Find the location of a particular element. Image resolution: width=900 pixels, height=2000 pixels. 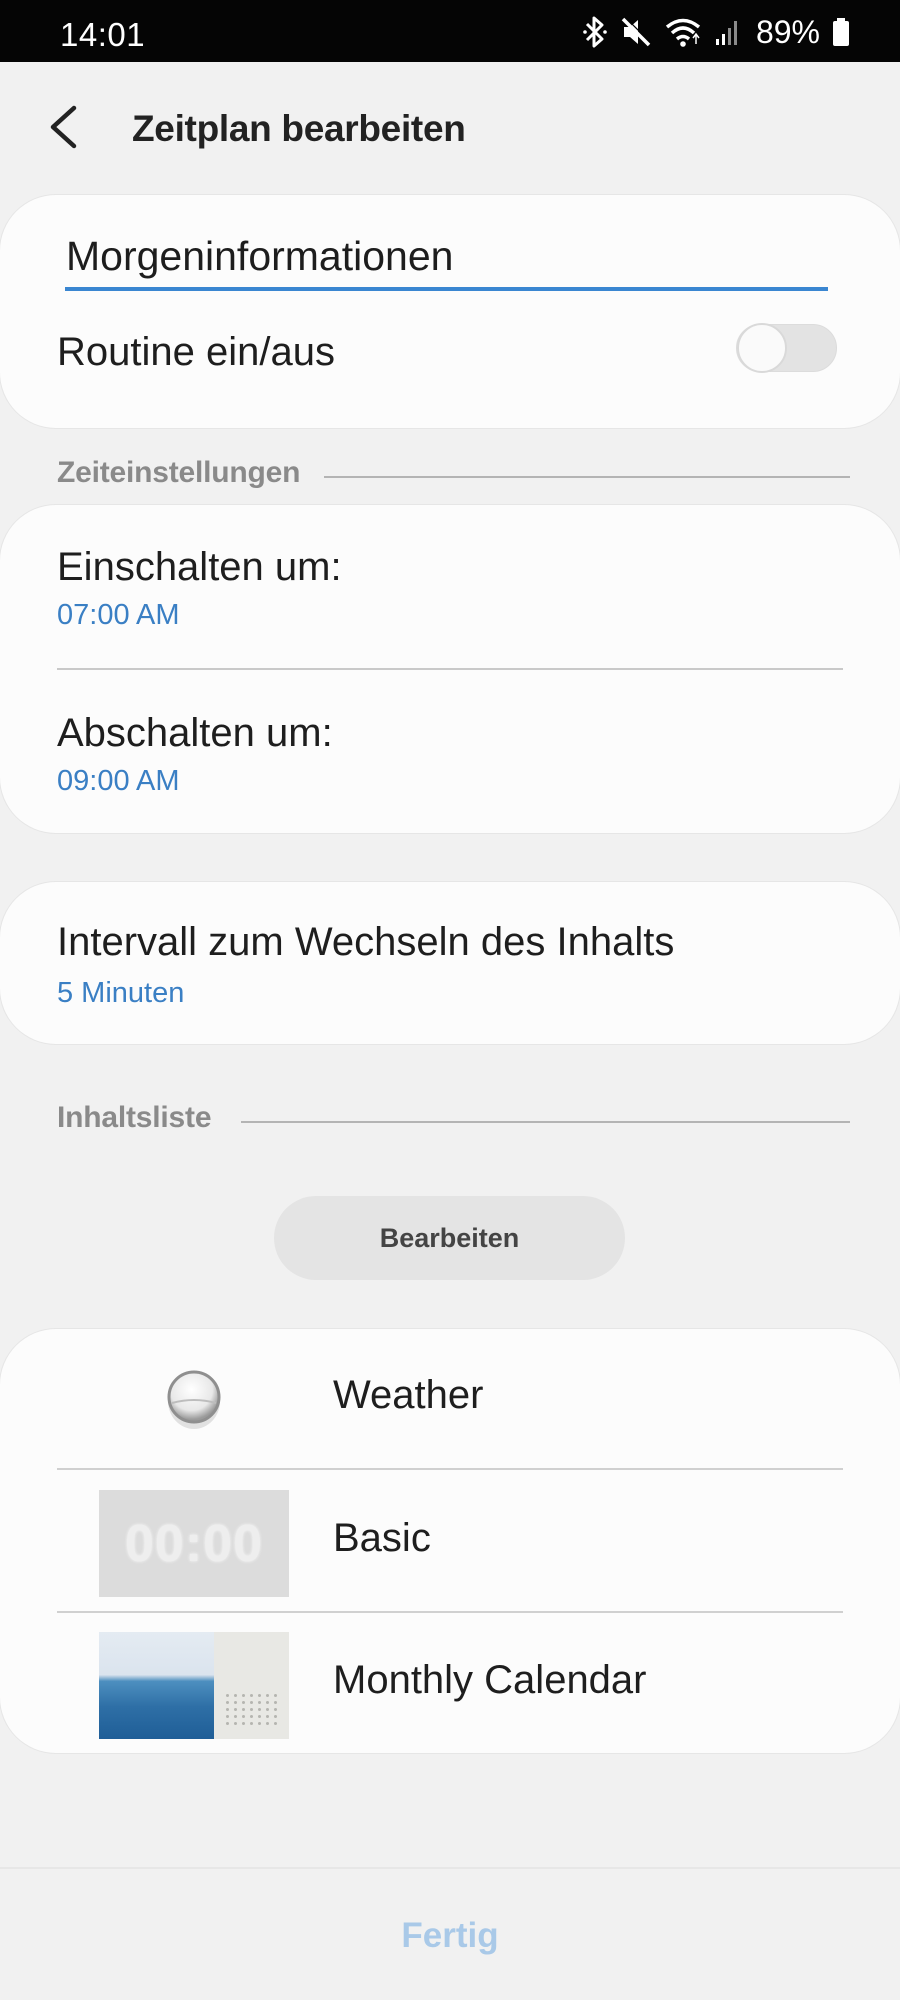

basic-clock-thumbnail: 00:00 is located at coordinates (194, 1543).